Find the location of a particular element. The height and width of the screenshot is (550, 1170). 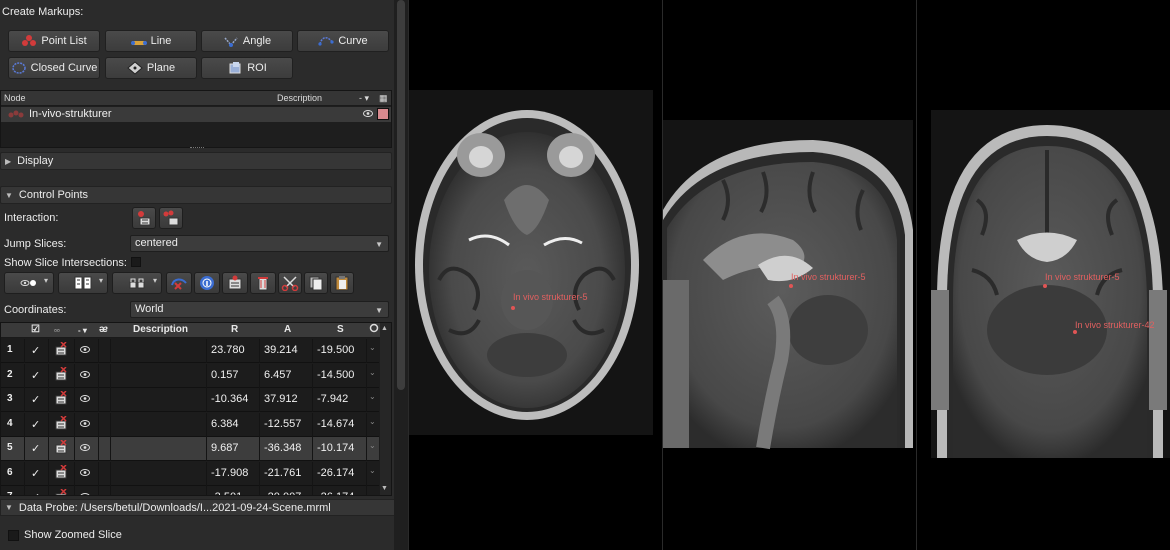

selected-column-icon: ☑ is located at coordinates (35, 329).